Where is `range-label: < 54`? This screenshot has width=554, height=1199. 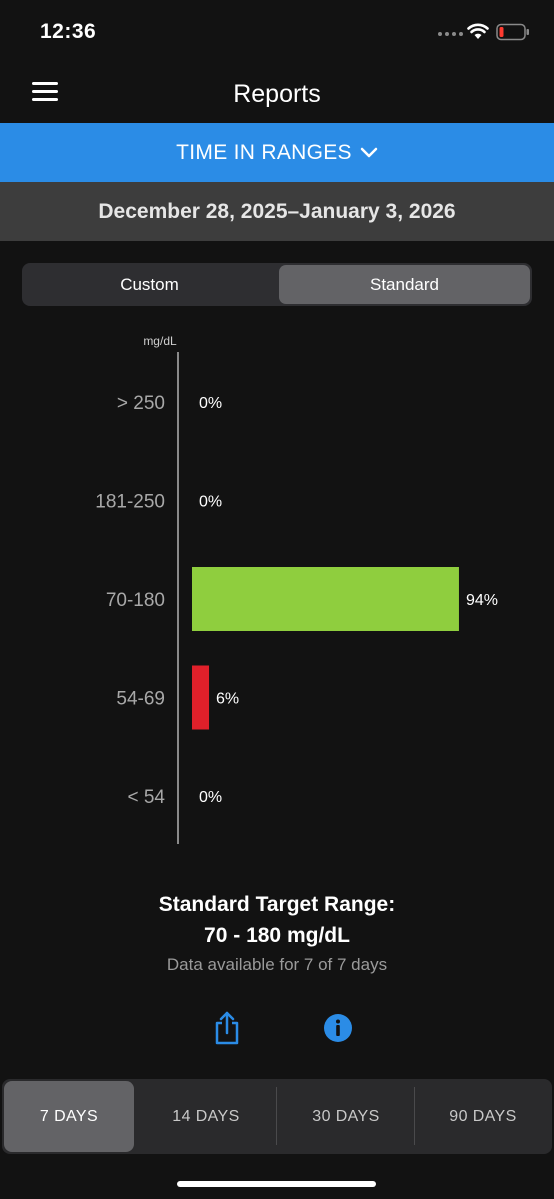
range-label: < 54 is located at coordinates (146, 797).